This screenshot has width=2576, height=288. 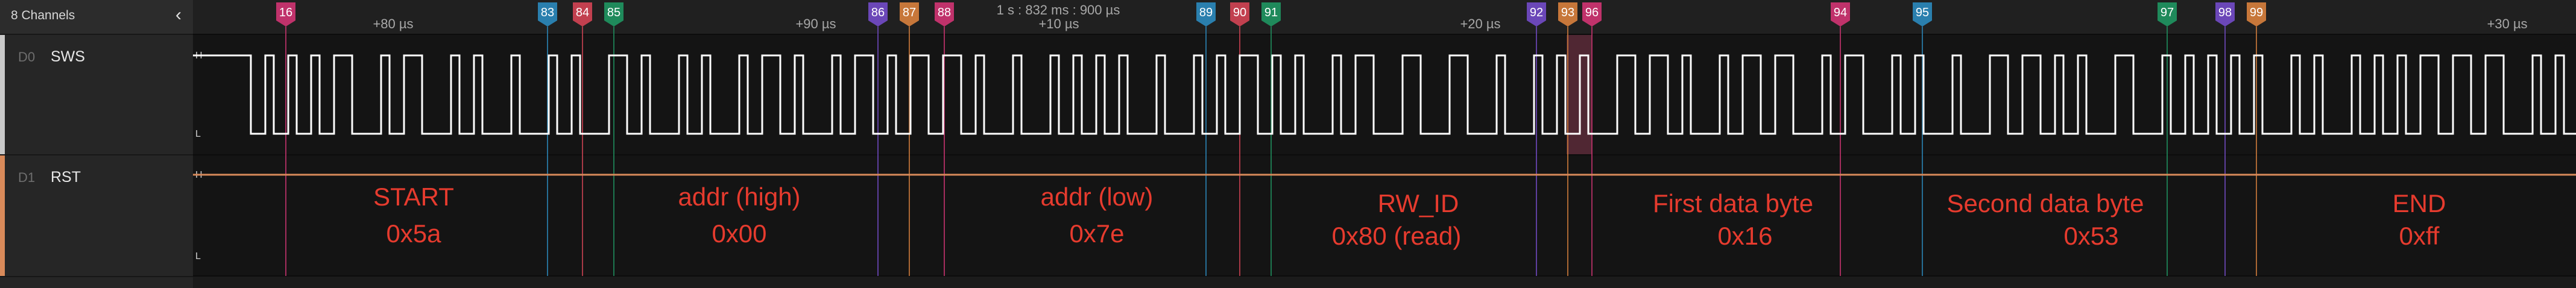 What do you see at coordinates (1097, 197) in the screenshot?
I see `annotation-title: addr (low)` at bounding box center [1097, 197].